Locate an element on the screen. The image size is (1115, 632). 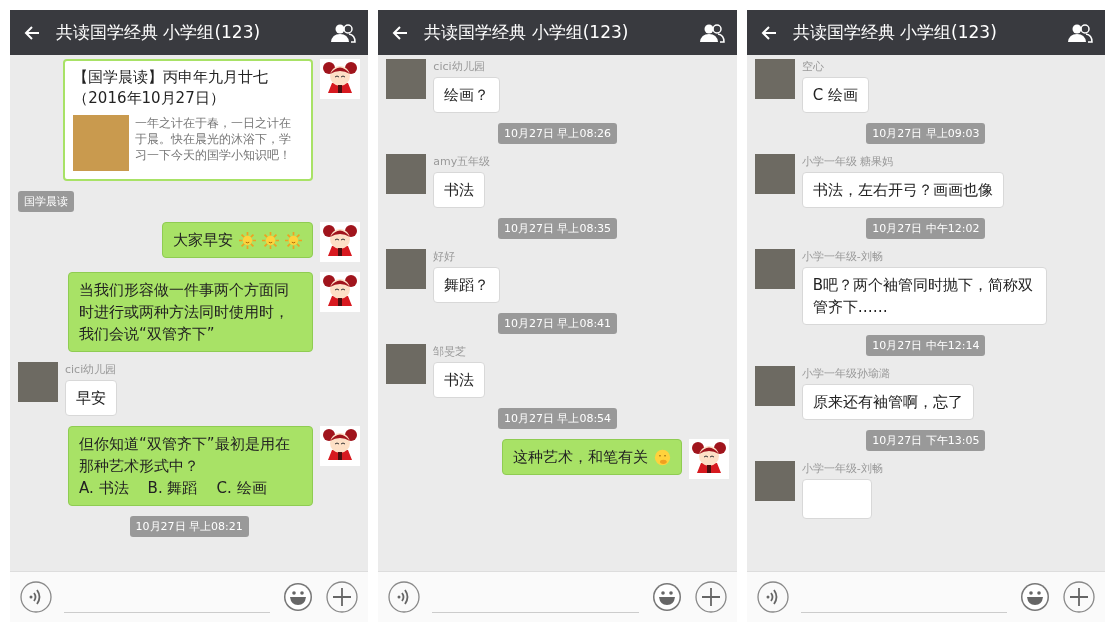
timestamp: 10月27日 早上08:26 is located at coordinates (557, 133).